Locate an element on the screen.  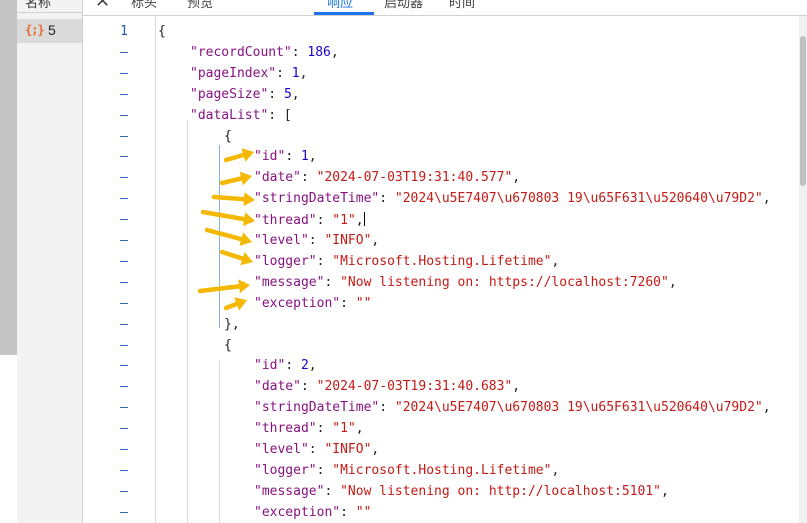
code-line: "exception": "" is located at coordinates (312, 303).